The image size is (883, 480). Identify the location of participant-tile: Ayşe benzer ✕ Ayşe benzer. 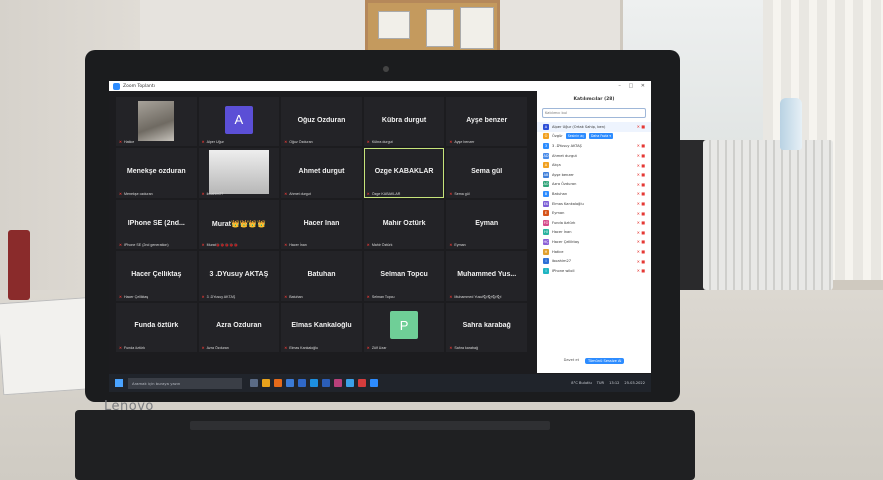
(486, 122).